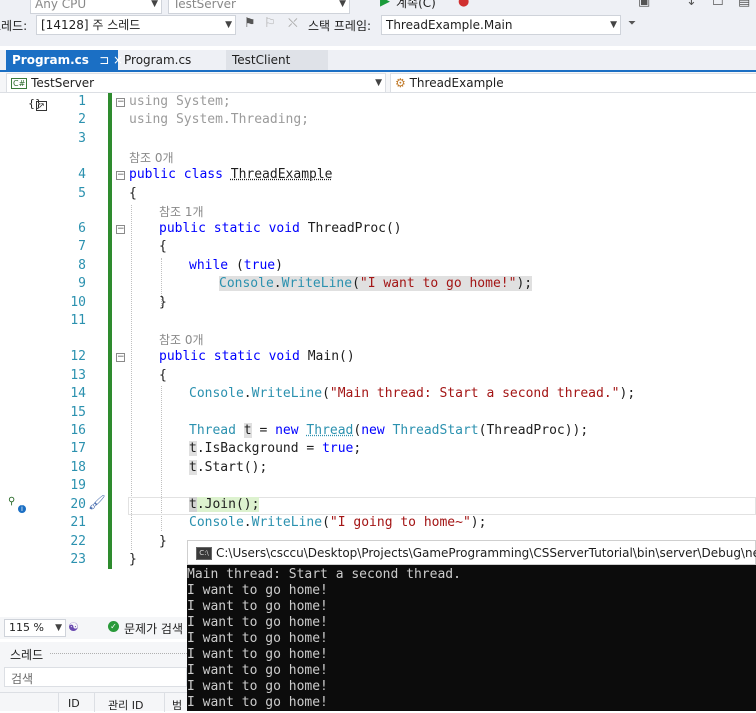 The height and width of the screenshot is (713, 756). What do you see at coordinates (78, 504) in the screenshot?
I see `line-number: 20` at bounding box center [78, 504].